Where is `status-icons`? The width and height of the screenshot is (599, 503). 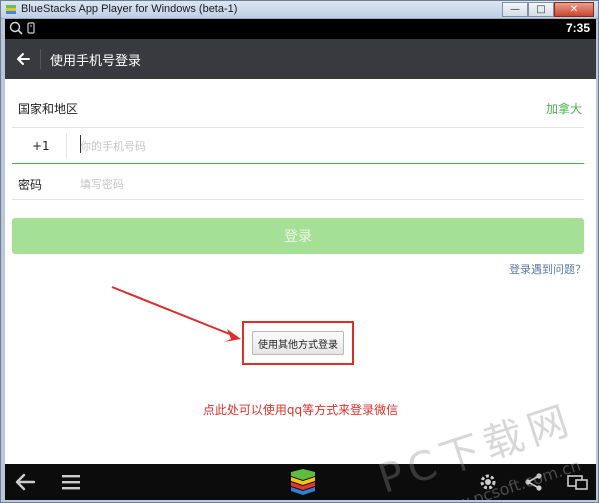
status-icons is located at coordinates (22, 28).